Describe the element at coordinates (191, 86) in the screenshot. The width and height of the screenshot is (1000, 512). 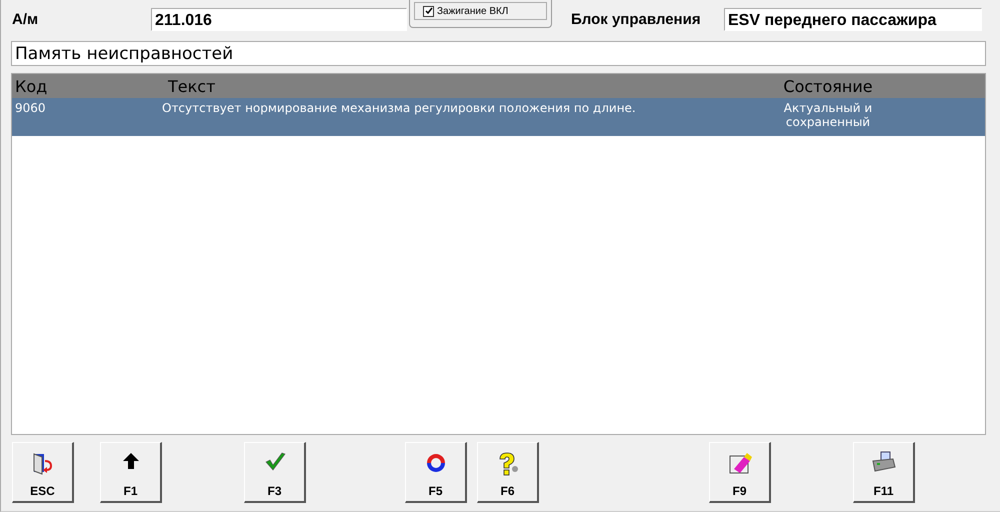
I see `column-header: Текст` at that location.